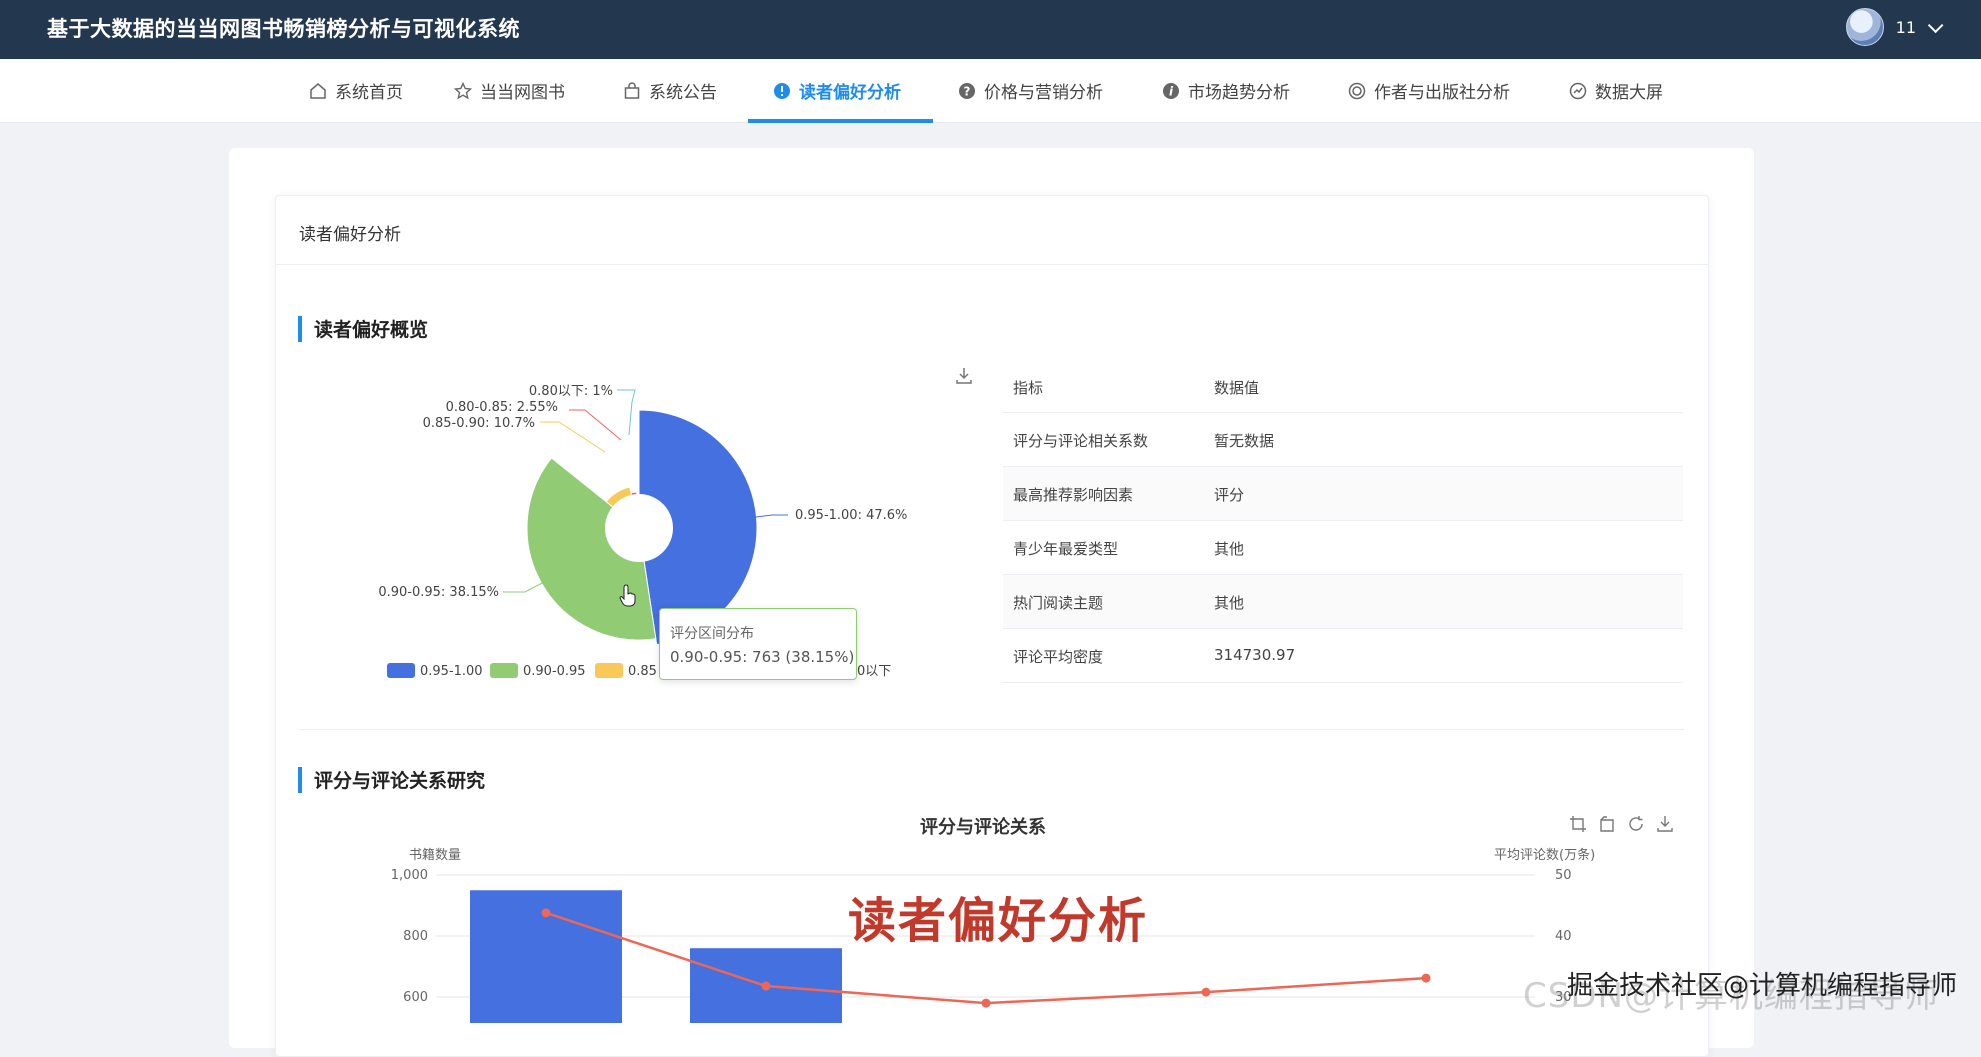 The height and width of the screenshot is (1057, 1981). Describe the element at coordinates (415, 997) in the screenshot. I see `y-tick-label: 600` at that location.